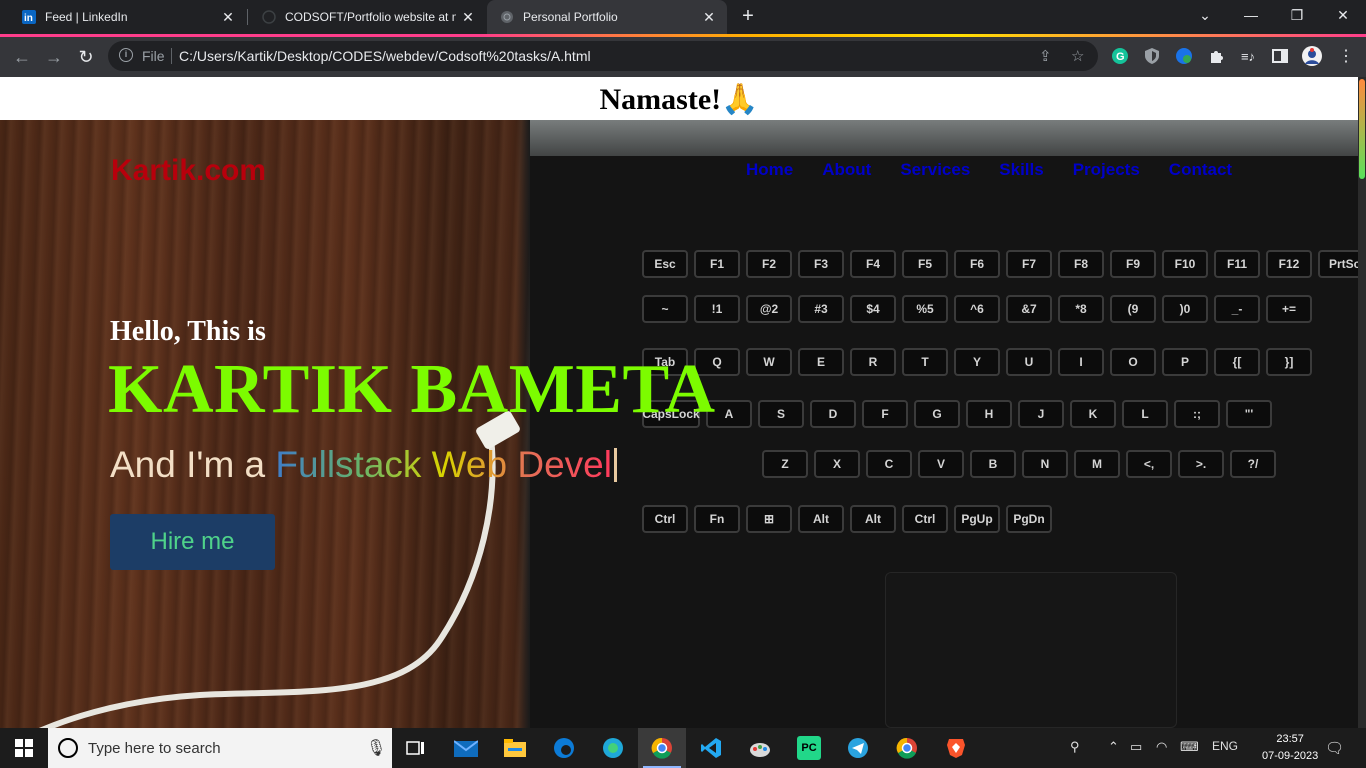  Describe the element at coordinates (1251, 15) in the screenshot. I see `minimize-button: —` at that location.